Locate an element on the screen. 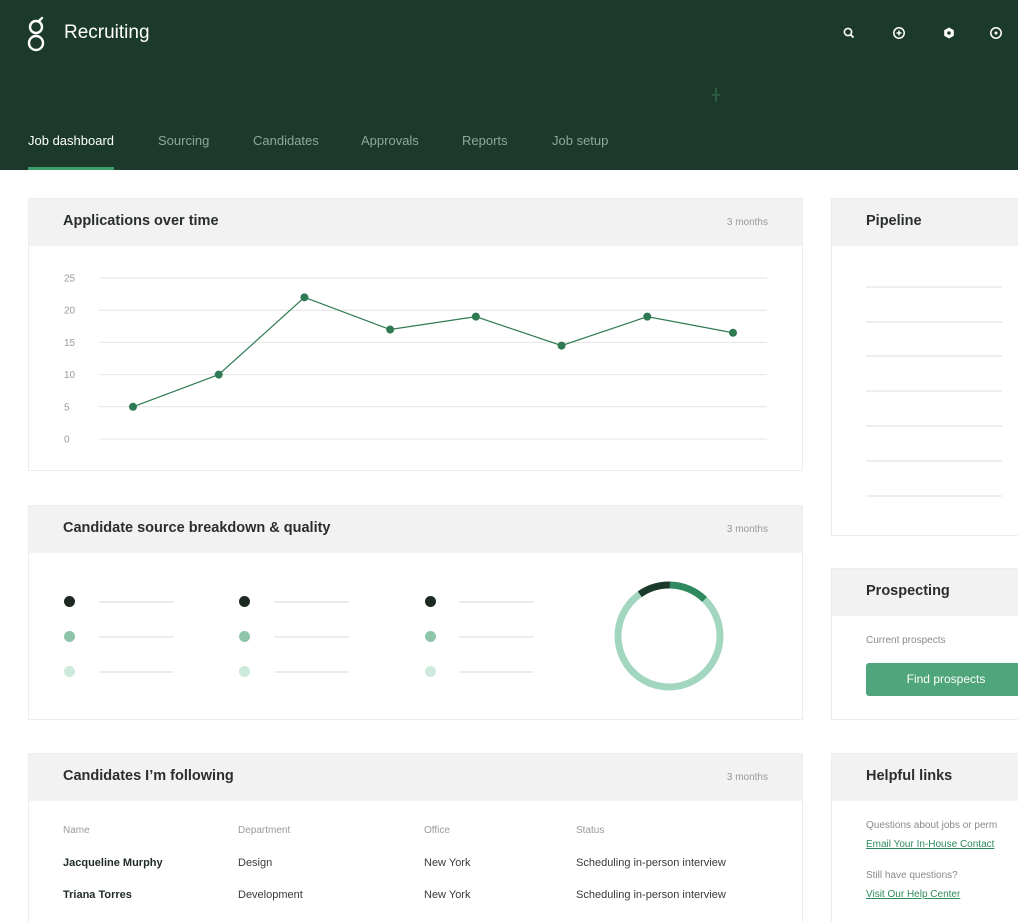  add-icon is located at coordinates (899, 33).